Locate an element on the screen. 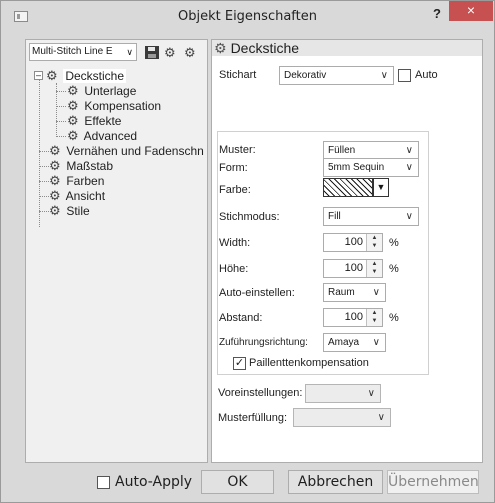 The image size is (495, 503). abstand-label: Abstand: is located at coordinates (241, 318).